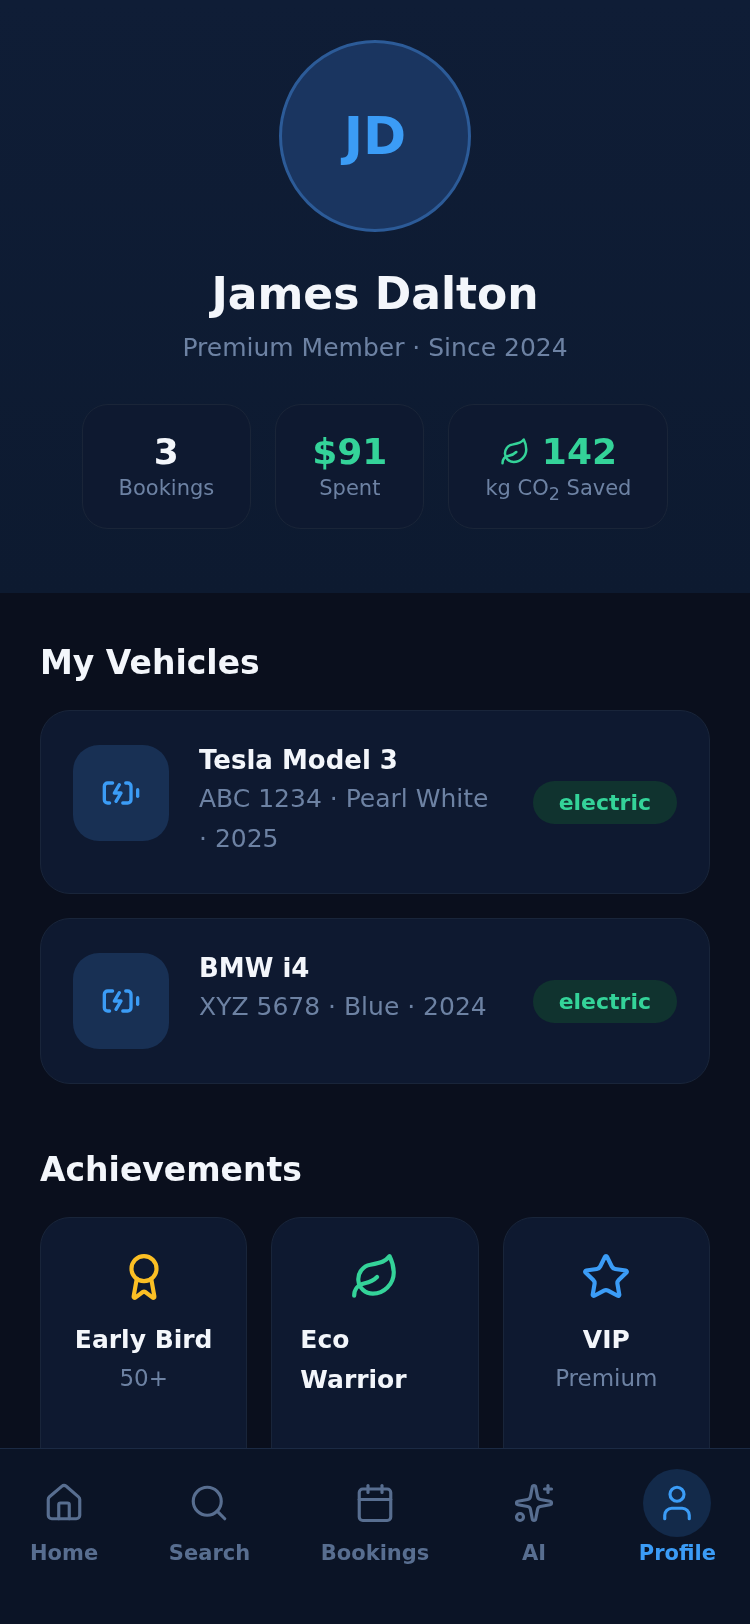  I want to click on stat-value: $91, so click(350, 451).